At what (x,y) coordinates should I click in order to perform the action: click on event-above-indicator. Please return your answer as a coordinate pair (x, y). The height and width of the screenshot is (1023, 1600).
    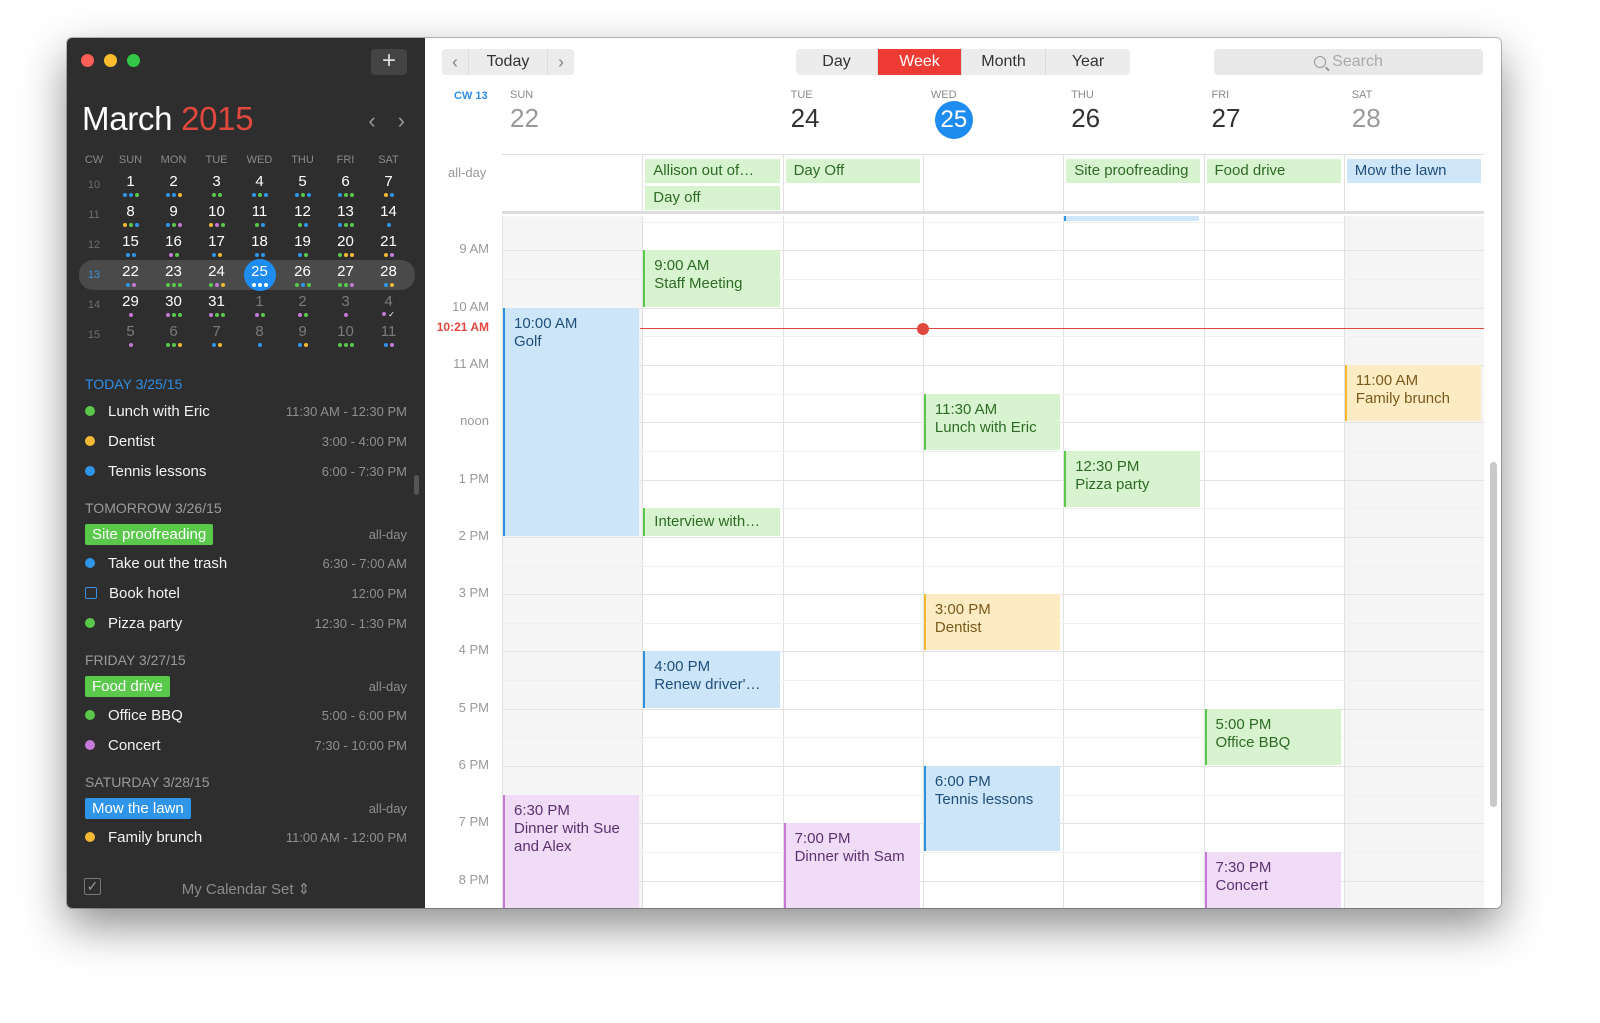
    Looking at the image, I should click on (1132, 218).